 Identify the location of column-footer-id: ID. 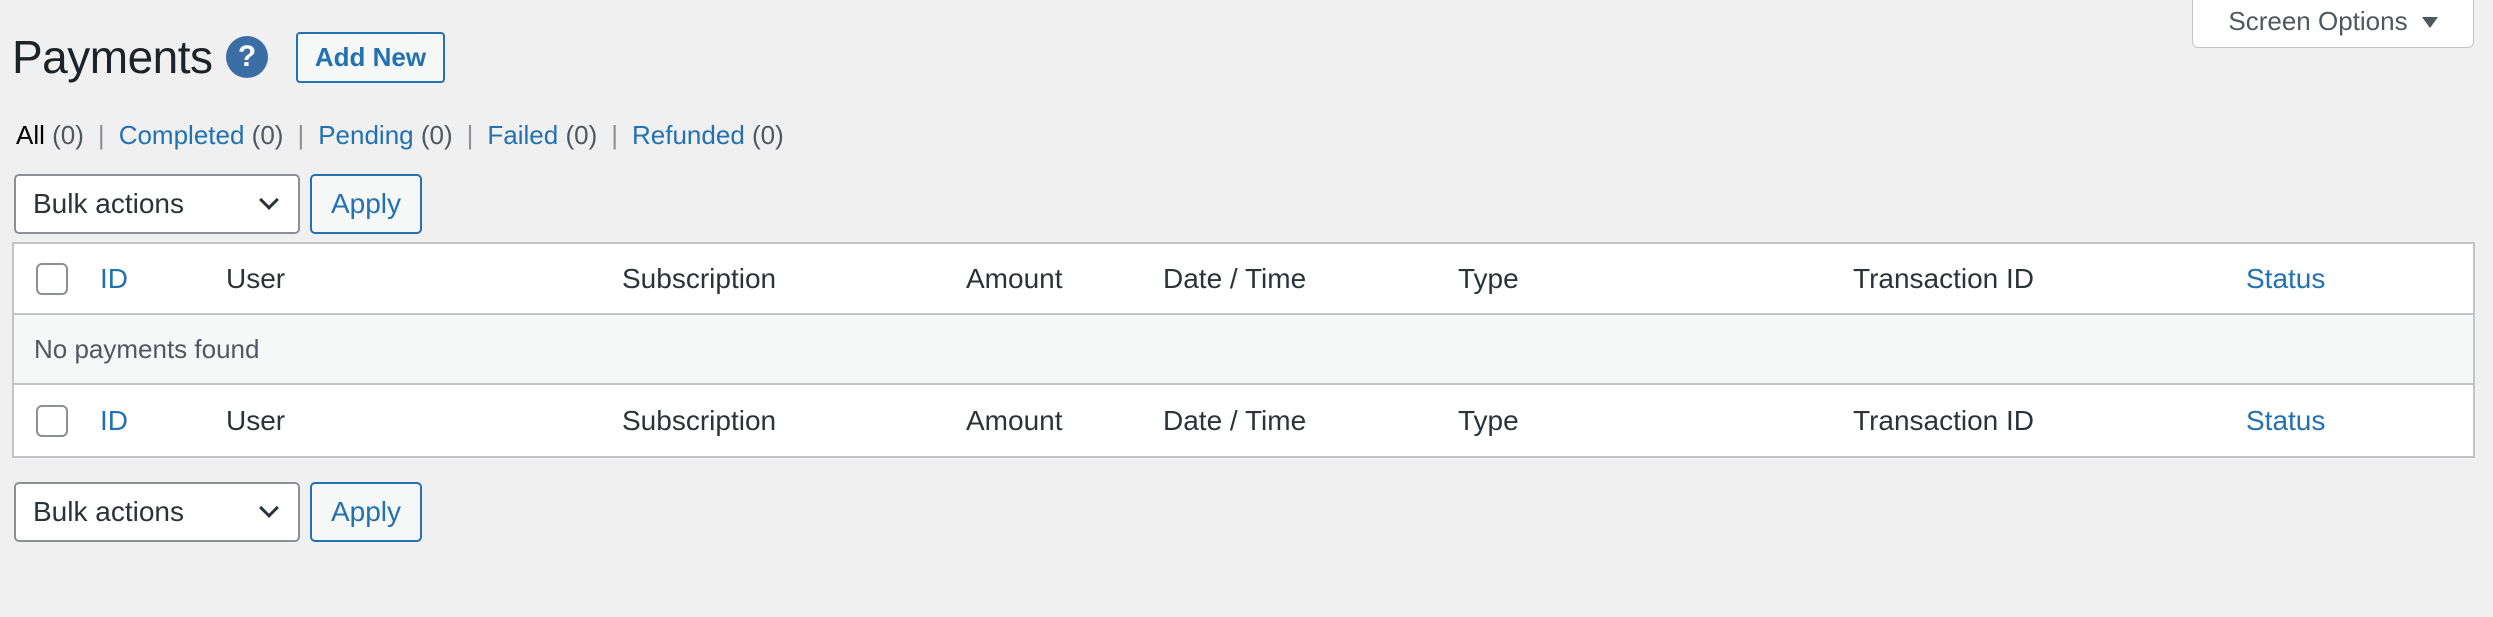
(114, 421).